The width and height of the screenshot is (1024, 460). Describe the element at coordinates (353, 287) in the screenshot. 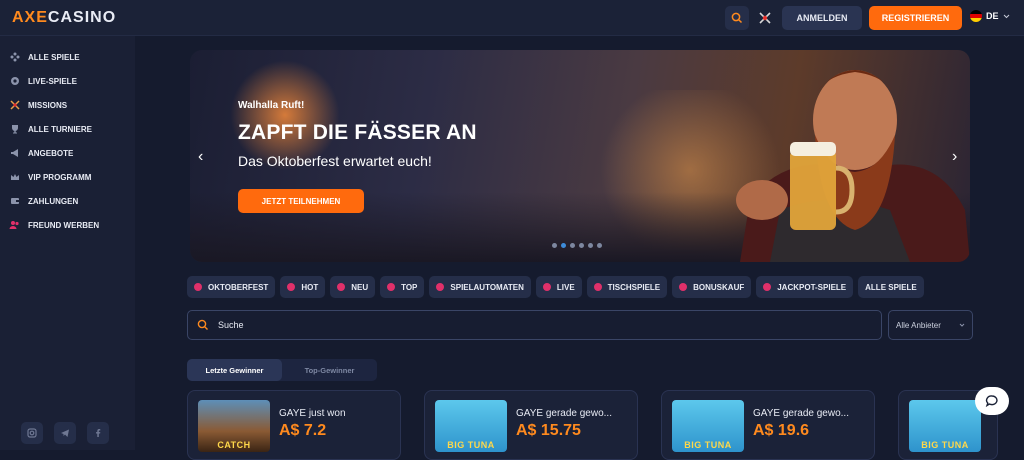

I see `category-new: NEU` at that location.